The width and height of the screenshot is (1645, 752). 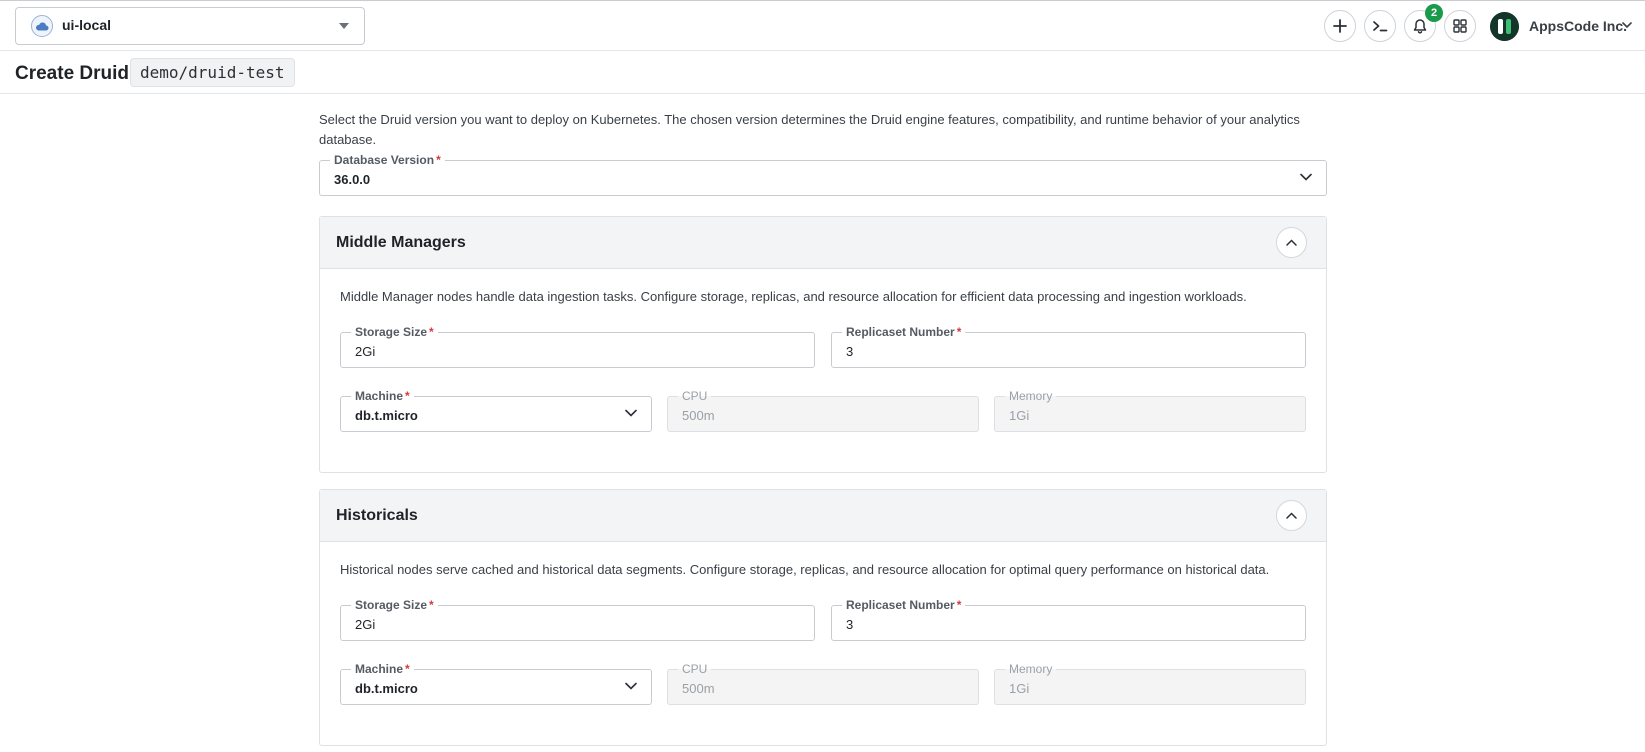 I want to click on terminal-button, so click(x=1380, y=26).